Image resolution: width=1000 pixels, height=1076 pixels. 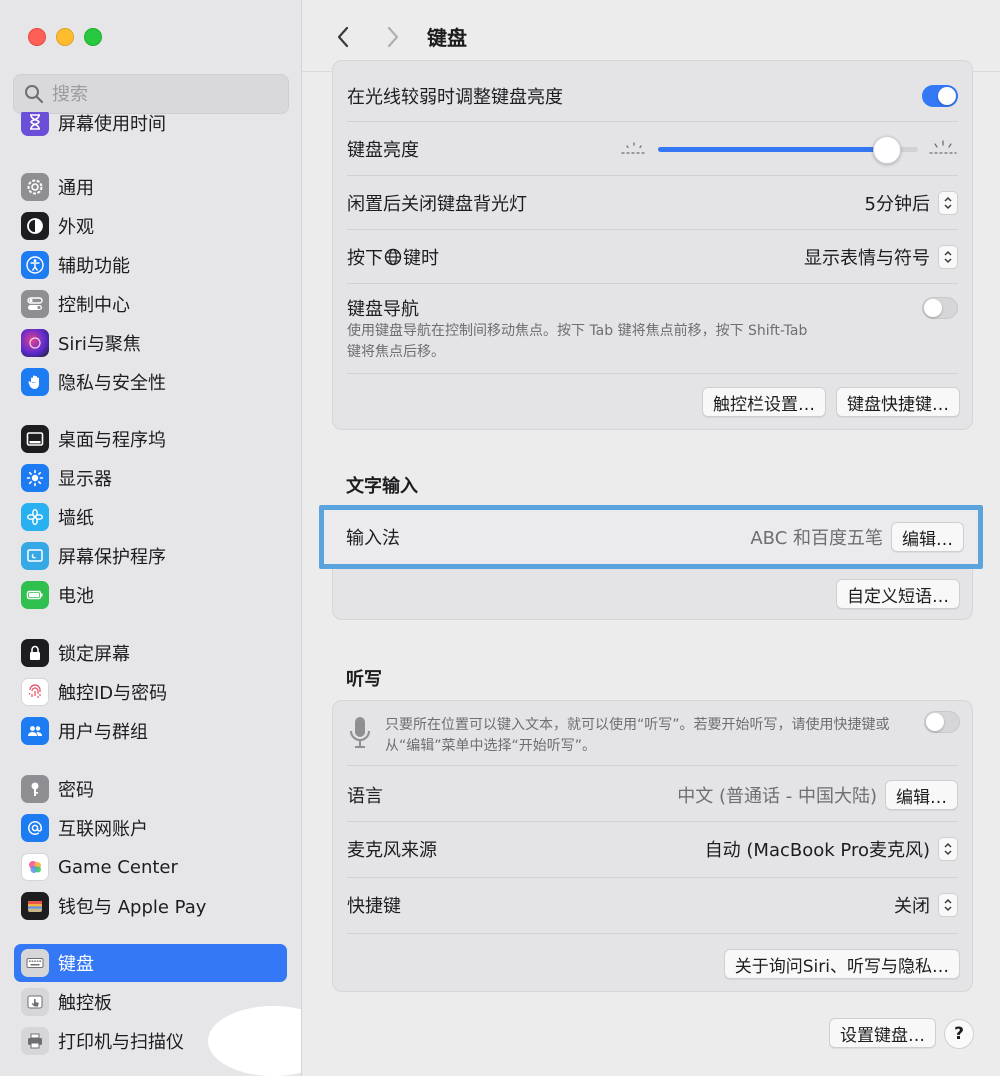 What do you see at coordinates (374, 906) in the screenshot?
I see `shortcut-label: 快捷键` at bounding box center [374, 906].